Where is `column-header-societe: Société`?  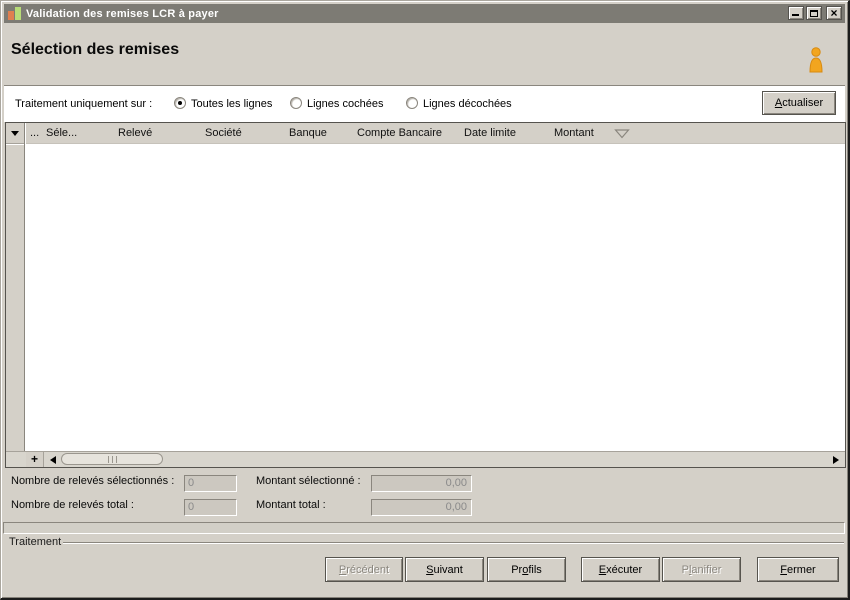 column-header-societe: Société is located at coordinates (223, 133).